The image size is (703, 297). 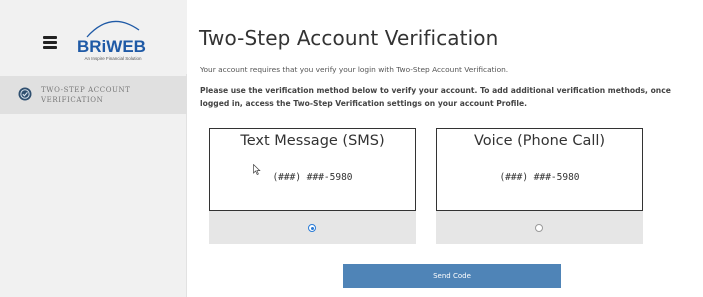 I want to click on voice-method-card: Voice (Phone Call) (###) ###-5980, so click(x=539, y=186).